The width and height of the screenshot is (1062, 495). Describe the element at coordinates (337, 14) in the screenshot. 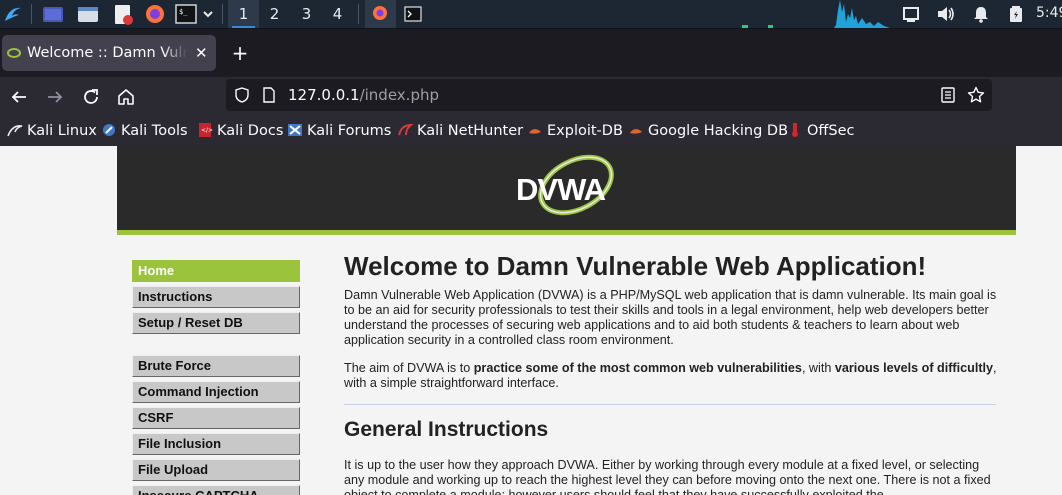

I see `workspace-4: 4` at that location.